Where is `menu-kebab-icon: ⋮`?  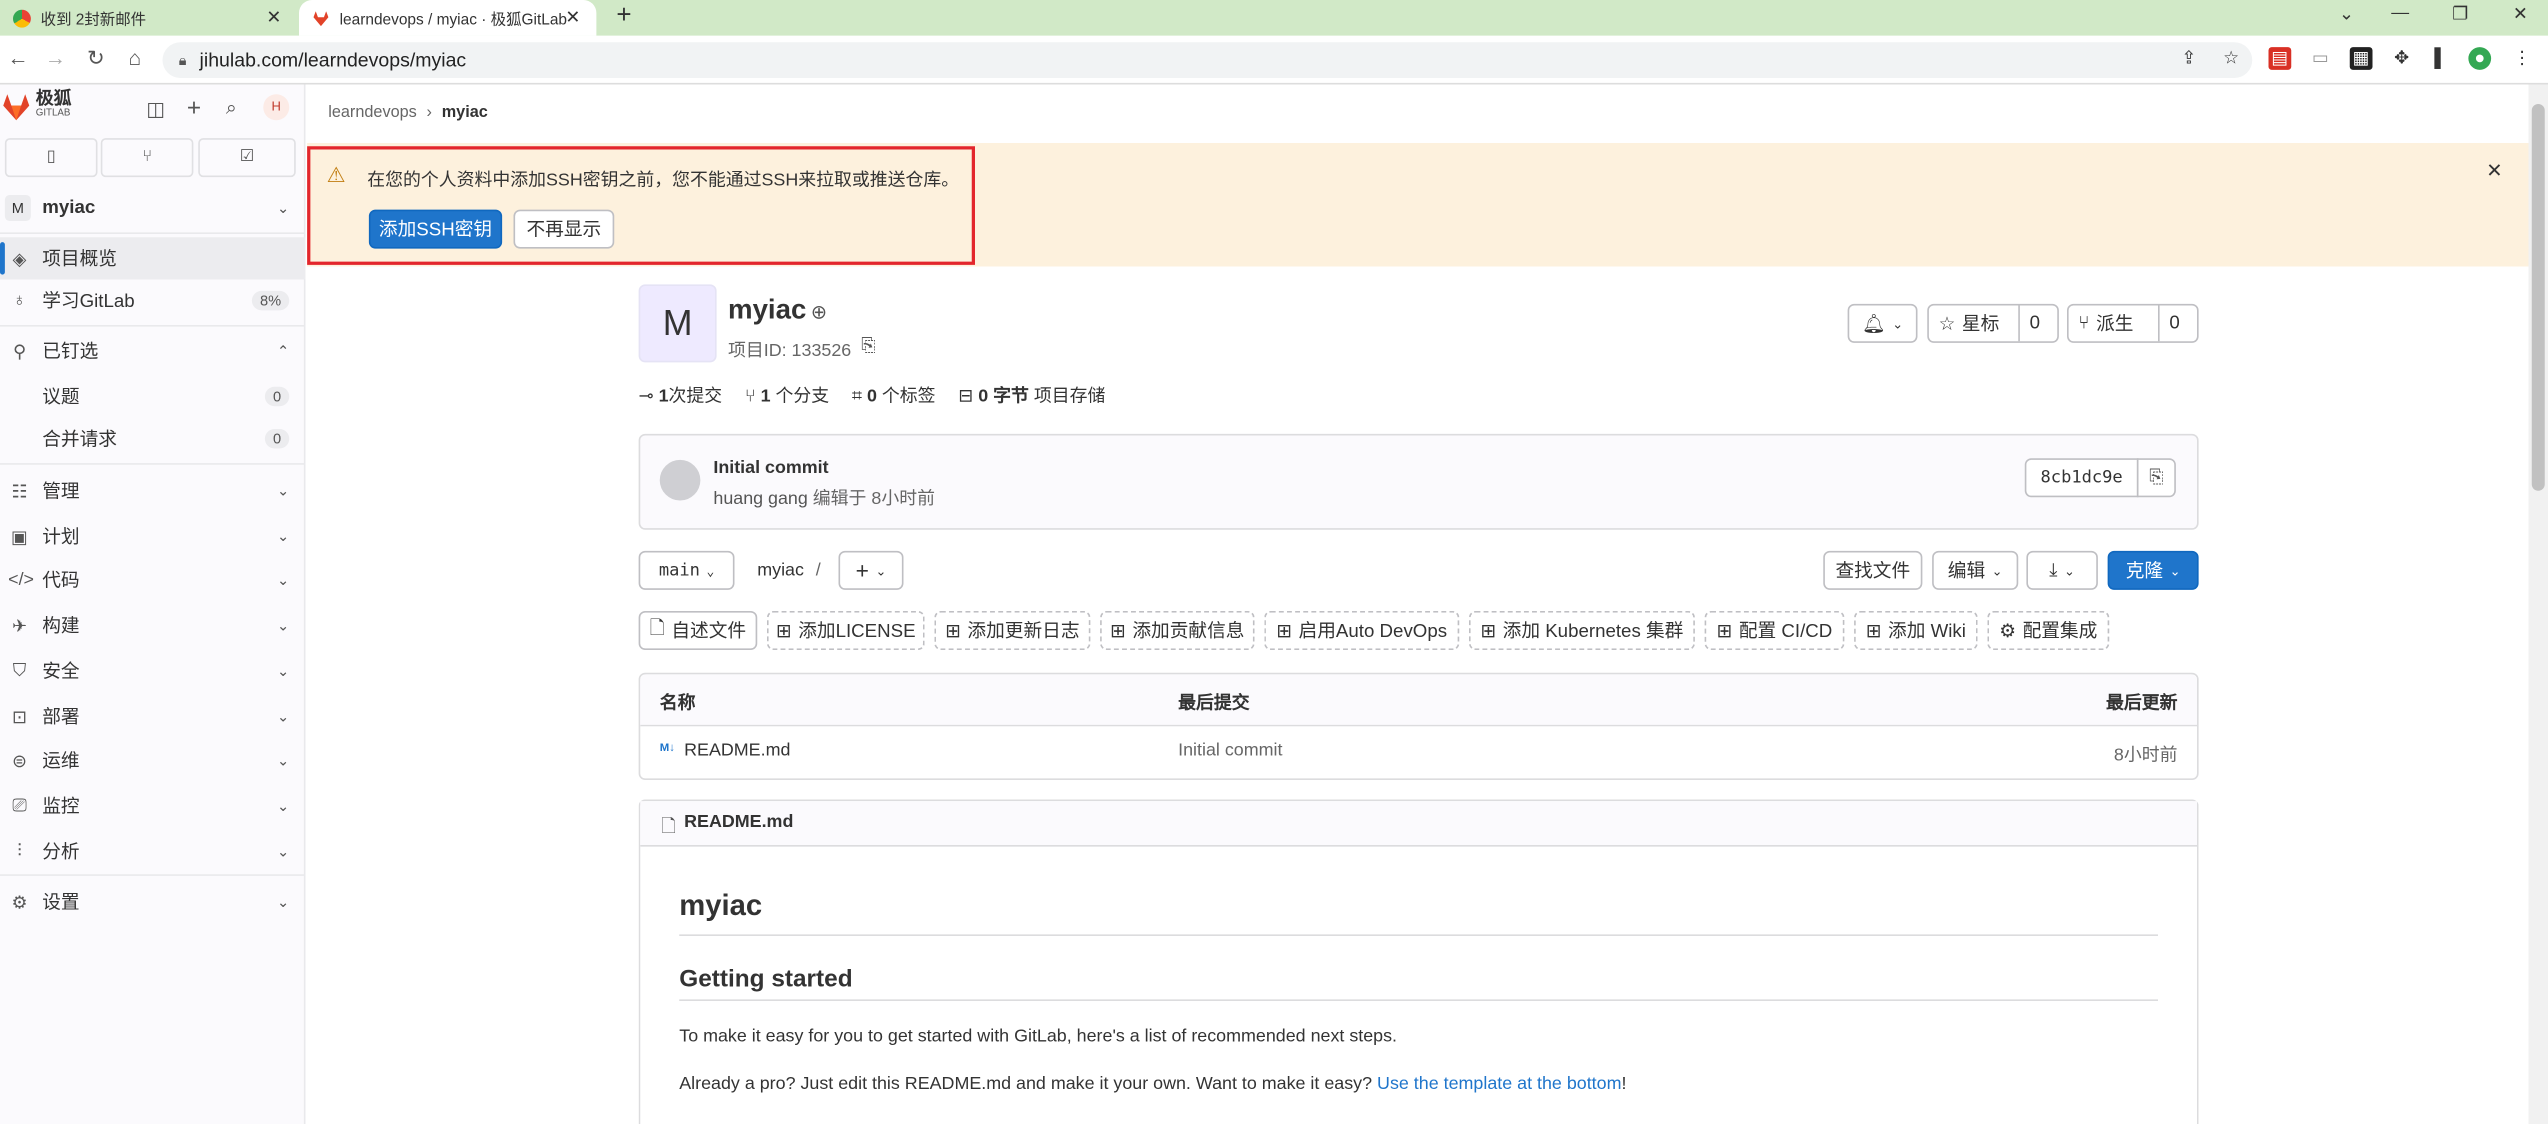 menu-kebab-icon: ⋮ is located at coordinates (2522, 58).